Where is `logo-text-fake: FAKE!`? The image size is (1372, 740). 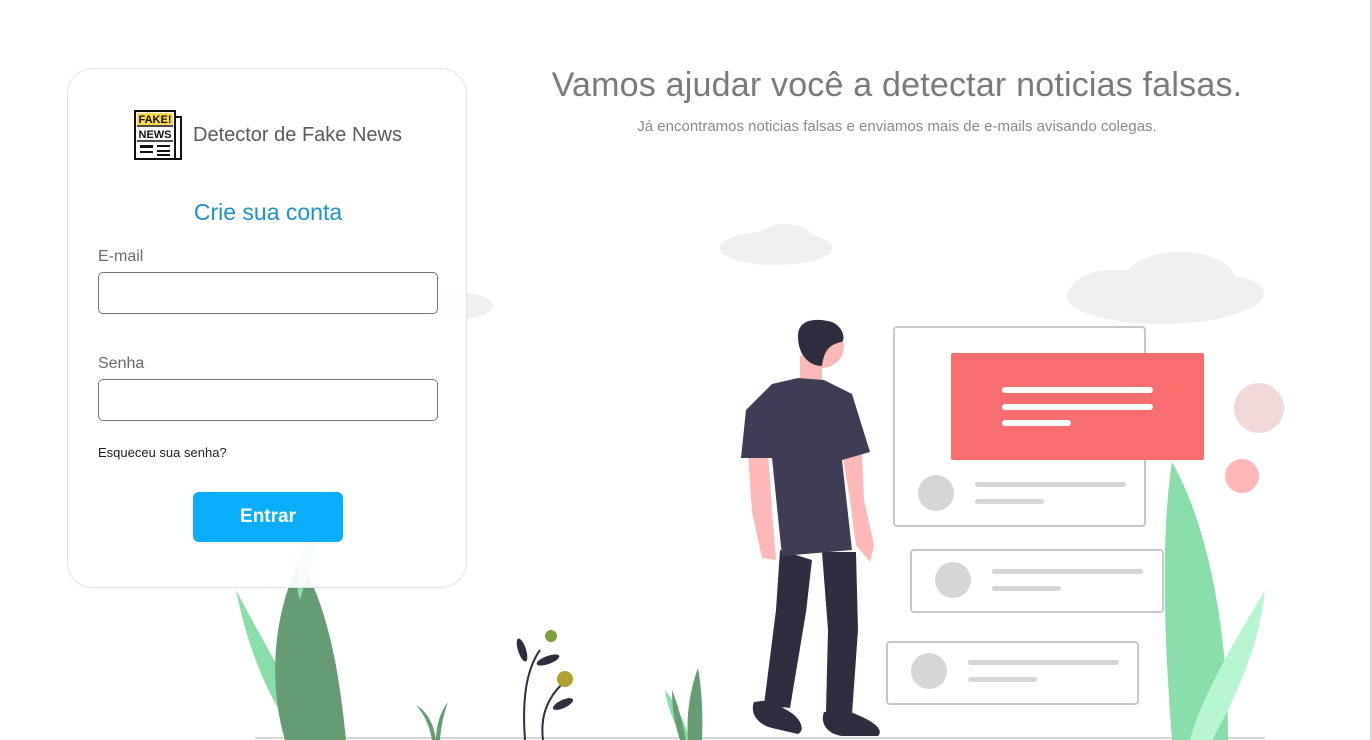 logo-text-fake: FAKE! is located at coordinates (155, 120).